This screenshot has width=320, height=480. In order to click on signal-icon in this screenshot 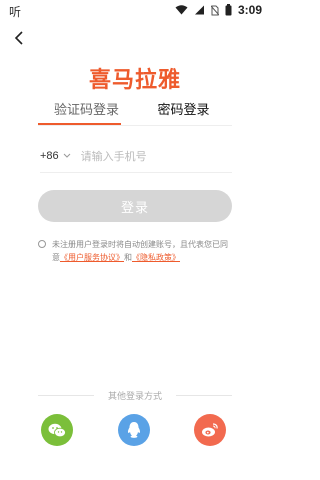, I will do `click(199, 10)`.